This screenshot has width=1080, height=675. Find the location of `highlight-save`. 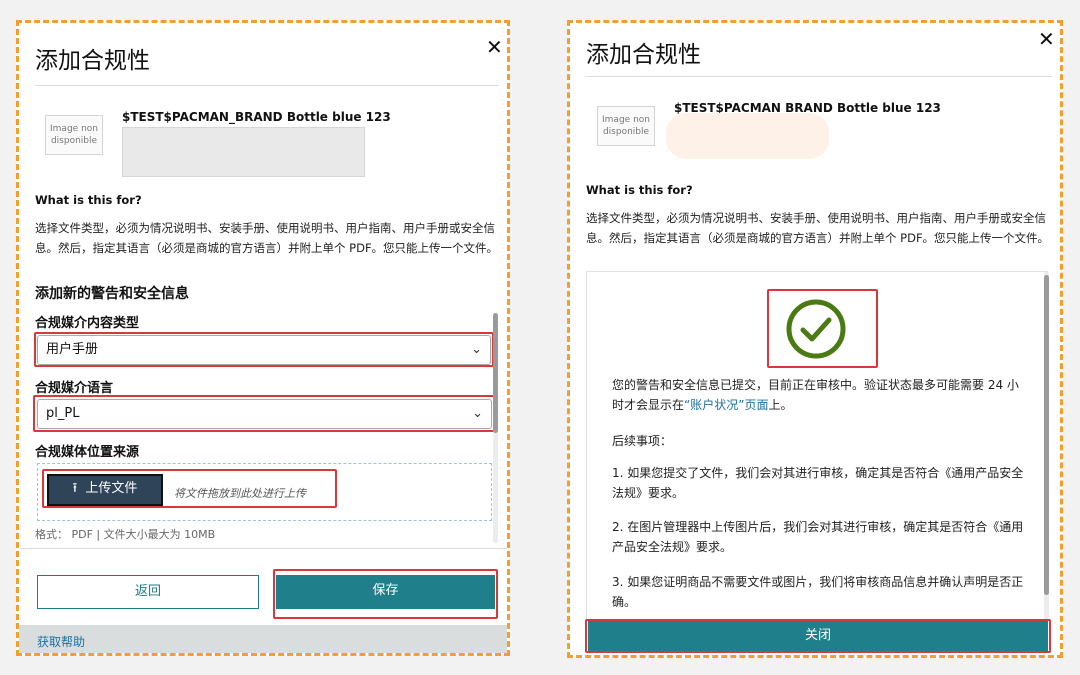

highlight-save is located at coordinates (385, 594).